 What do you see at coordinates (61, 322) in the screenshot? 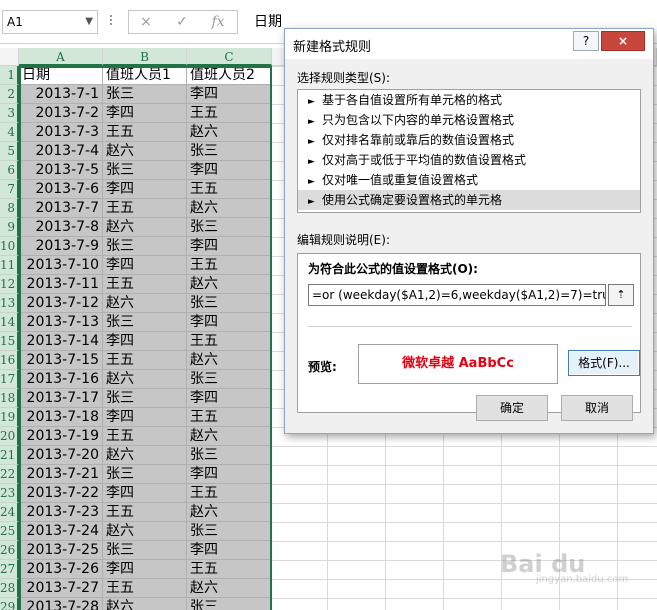
I see `cell-date: 2013-7-13` at bounding box center [61, 322].